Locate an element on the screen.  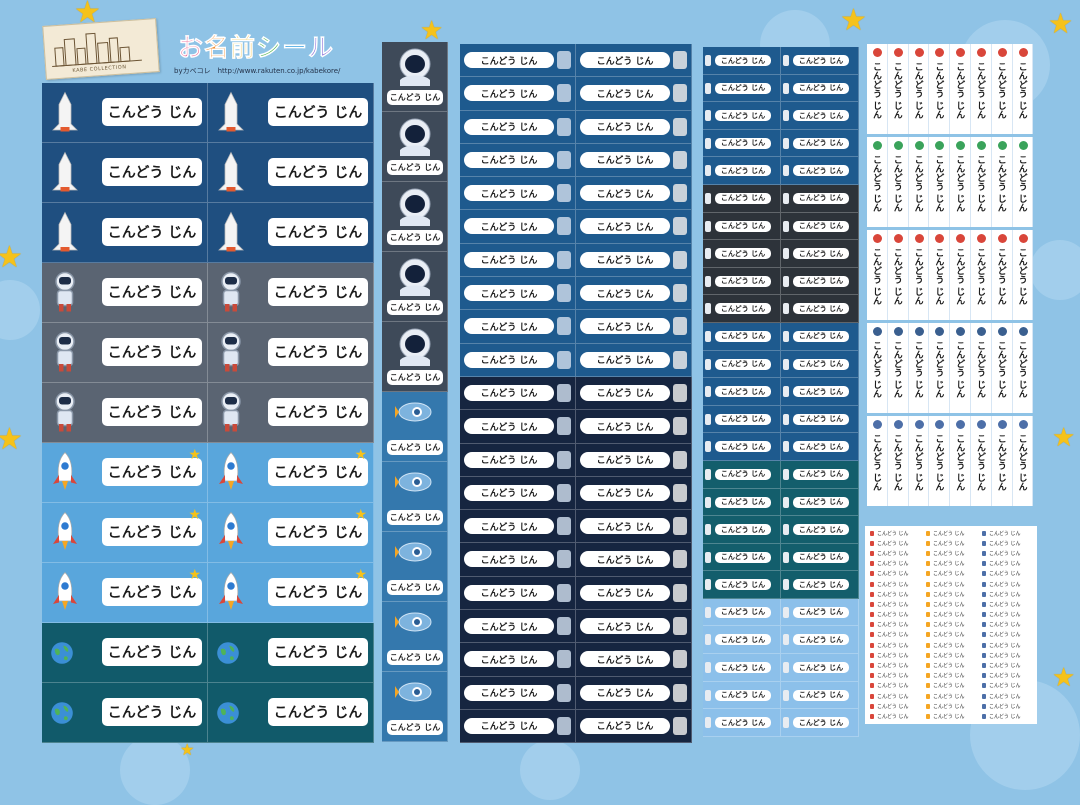
title-char: シ is located at coordinates (269, 48).